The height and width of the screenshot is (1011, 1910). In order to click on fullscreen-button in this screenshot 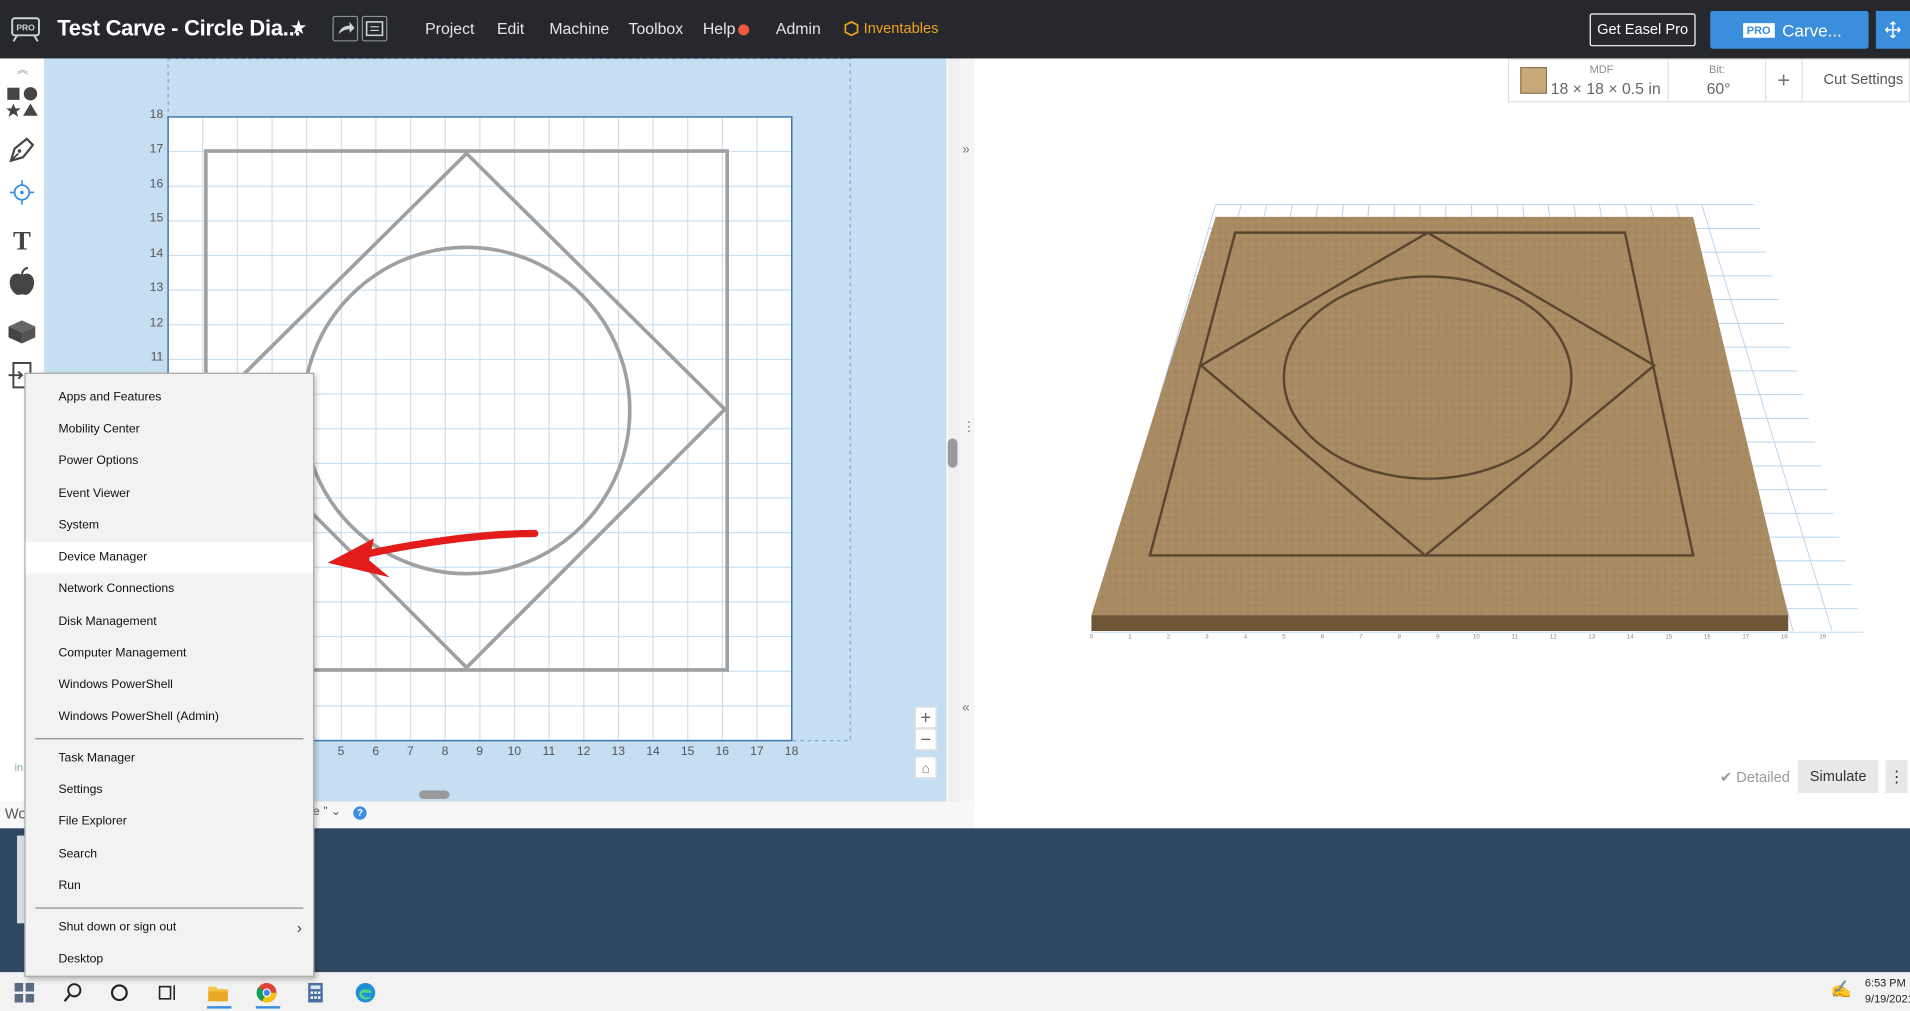, I will do `click(1892, 29)`.